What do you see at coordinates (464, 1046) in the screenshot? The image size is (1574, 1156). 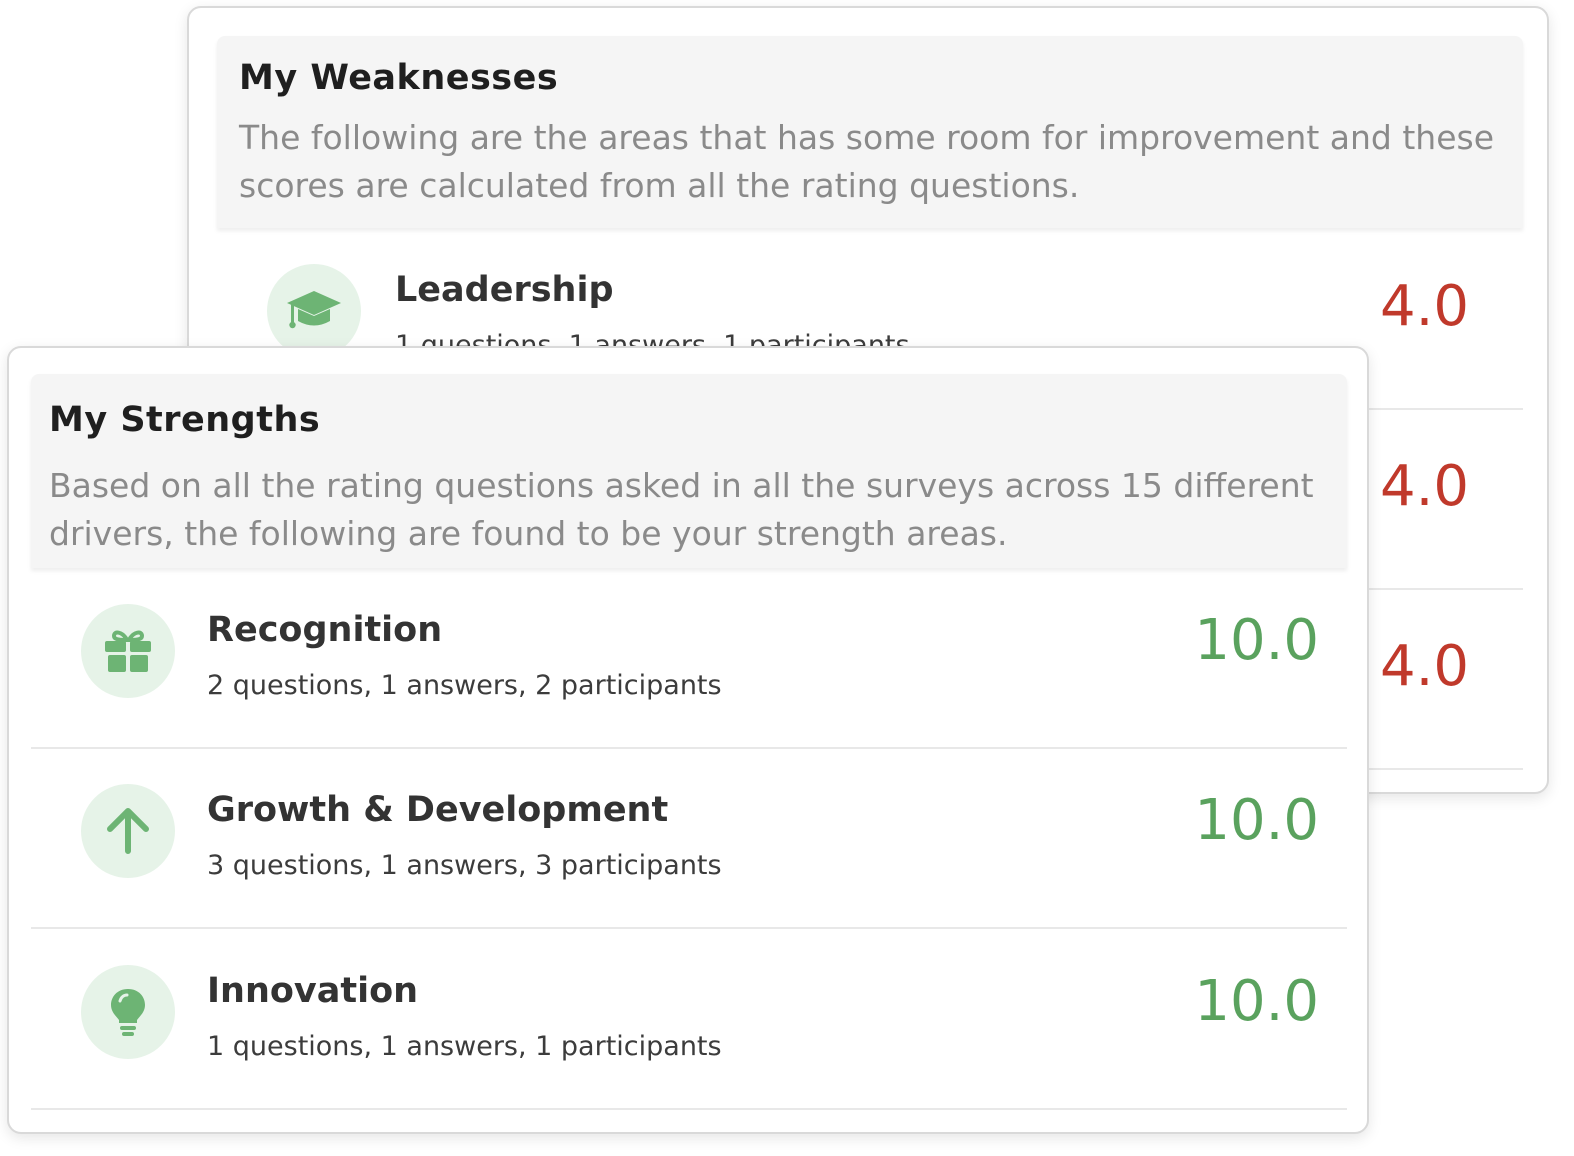 I see `strength-meta: 1 questions, 1 answers, 1 participants` at bounding box center [464, 1046].